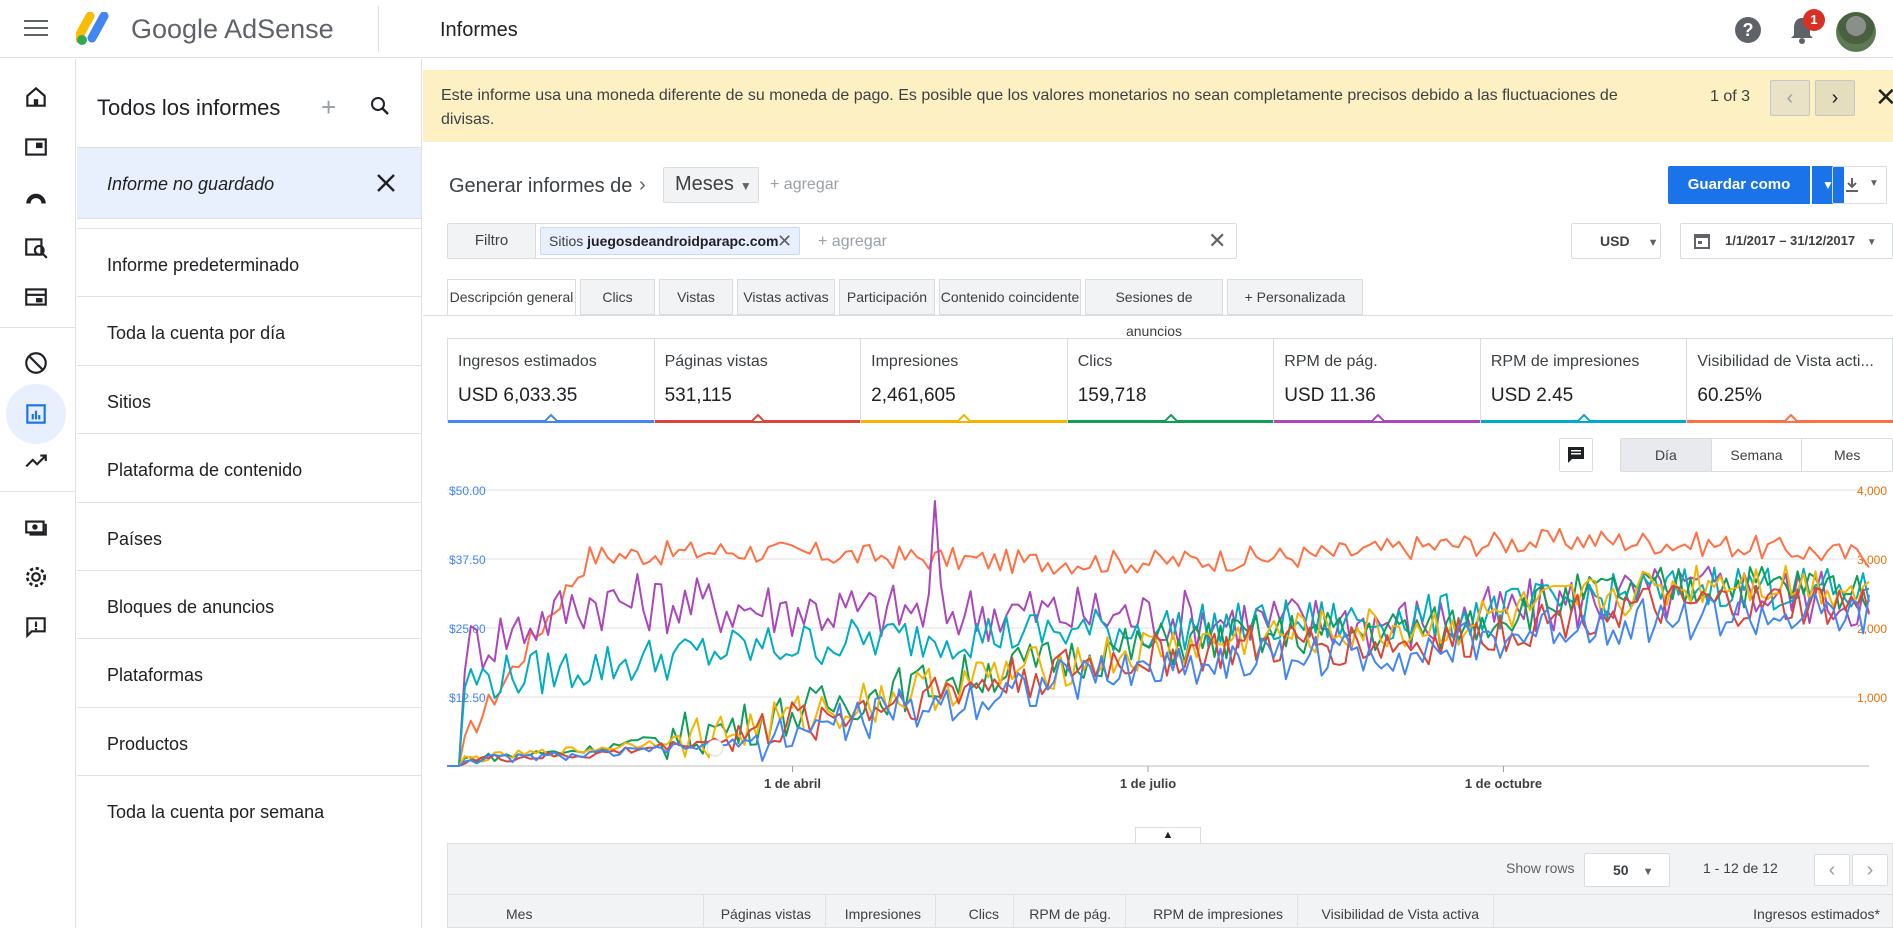  I want to click on series-line-red, so click(1158, 675).